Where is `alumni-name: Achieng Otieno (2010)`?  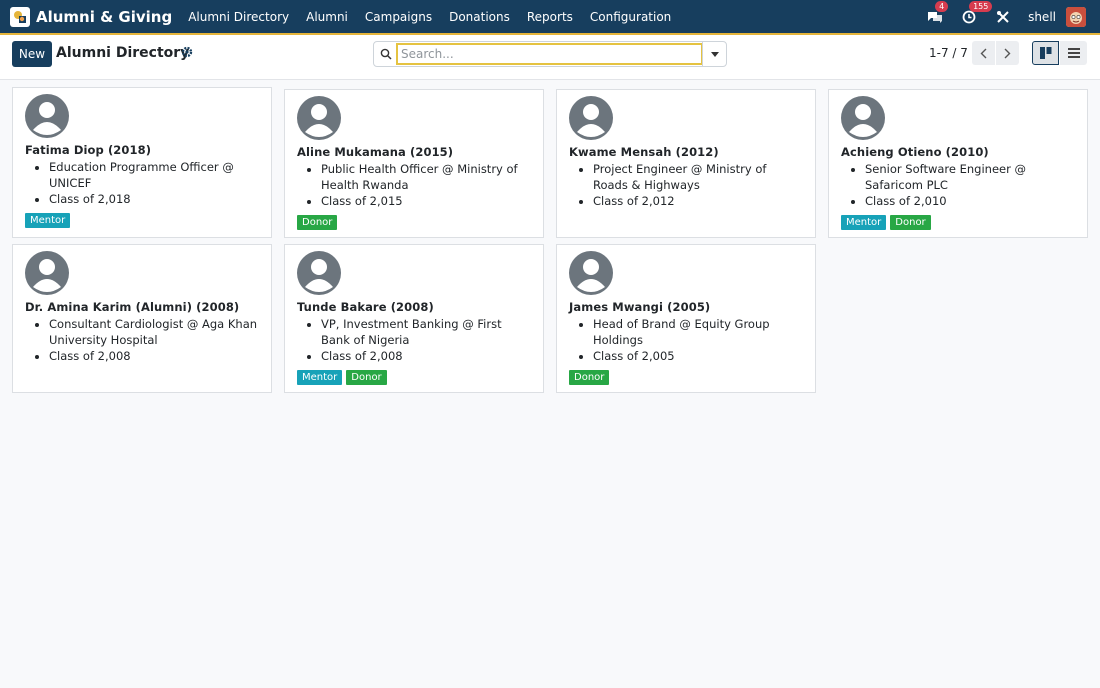 alumni-name: Achieng Otieno (2010) is located at coordinates (915, 152).